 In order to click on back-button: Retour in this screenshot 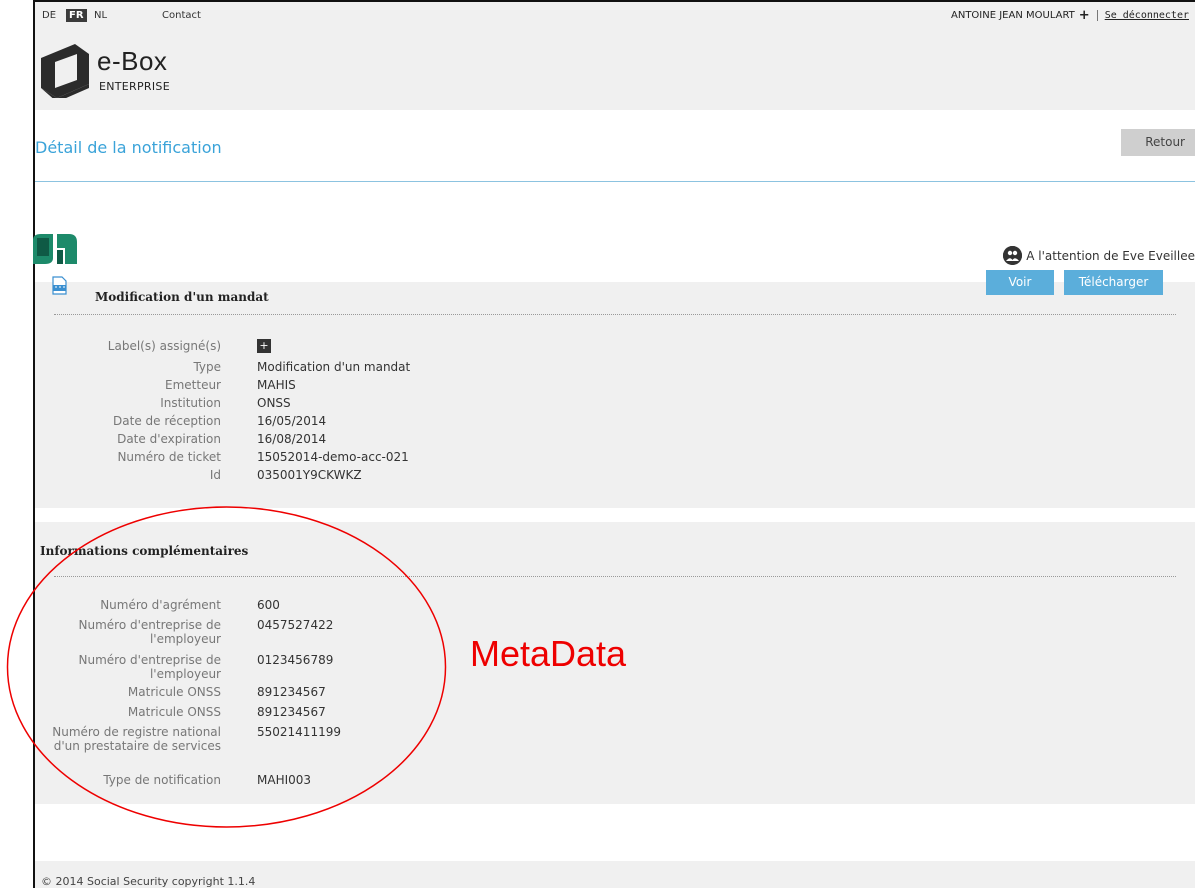, I will do `click(1158, 142)`.